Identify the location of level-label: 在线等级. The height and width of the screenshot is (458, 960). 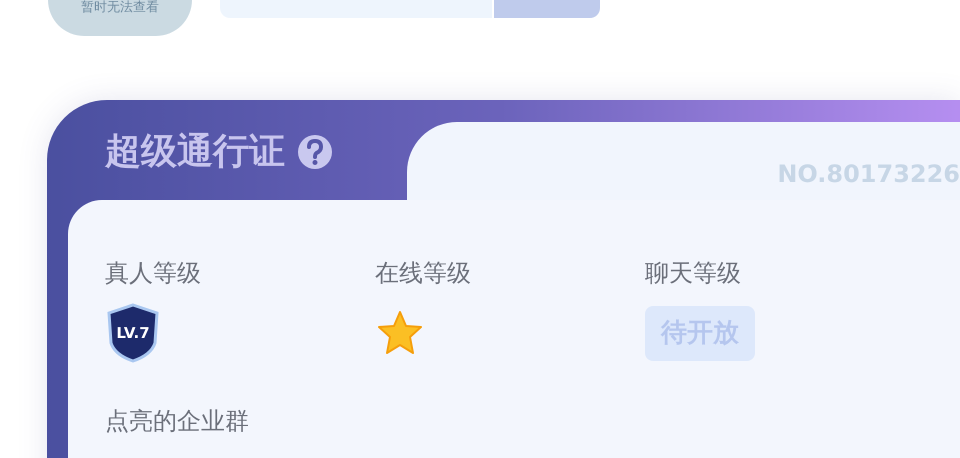
(423, 273).